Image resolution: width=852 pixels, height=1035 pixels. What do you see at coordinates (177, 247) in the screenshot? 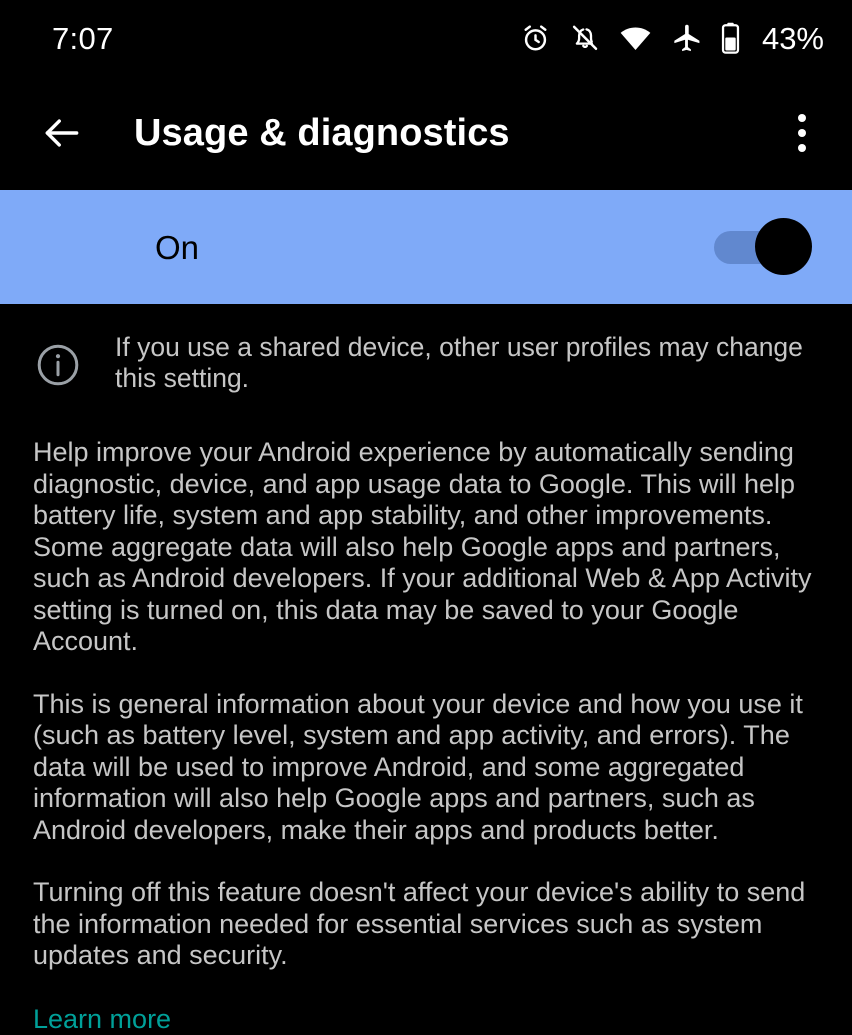
I see `toggle-state-label: On` at bounding box center [177, 247].